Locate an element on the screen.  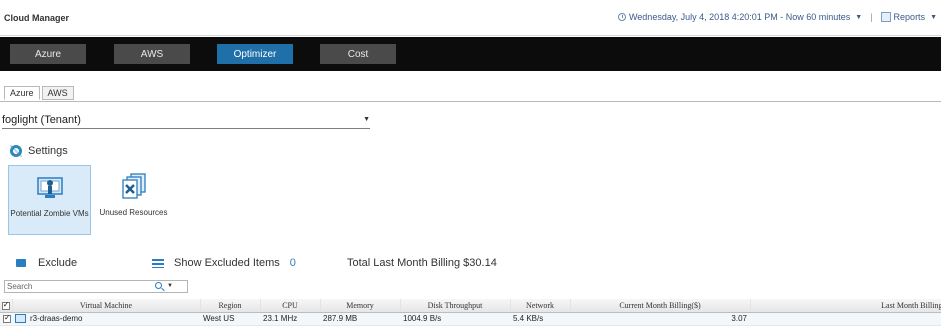
disk-cell: 1004.9 B/s is located at coordinates (455, 319).